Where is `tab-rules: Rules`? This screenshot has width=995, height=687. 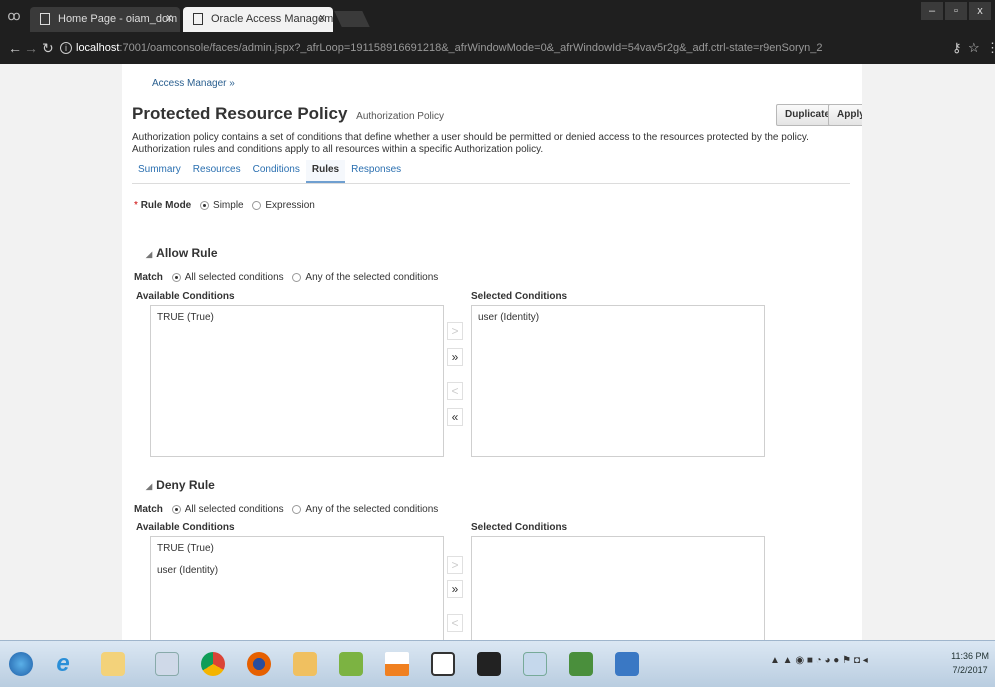
tab-rules: Rules is located at coordinates (325, 171).